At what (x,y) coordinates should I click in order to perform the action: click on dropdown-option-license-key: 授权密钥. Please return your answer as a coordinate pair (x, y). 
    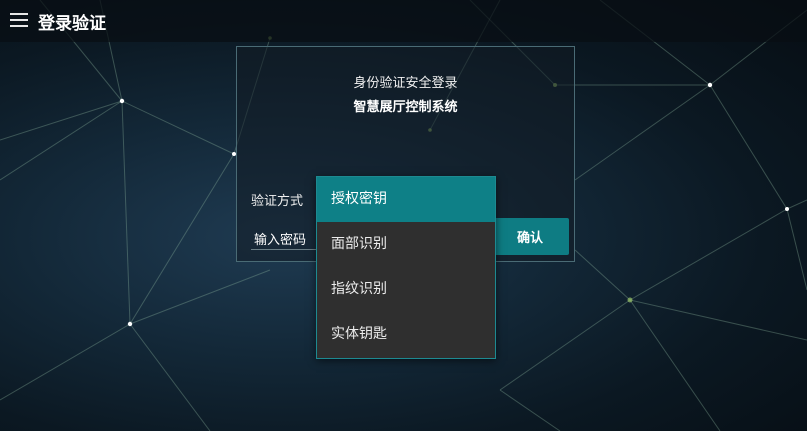
    Looking at the image, I should click on (406, 199).